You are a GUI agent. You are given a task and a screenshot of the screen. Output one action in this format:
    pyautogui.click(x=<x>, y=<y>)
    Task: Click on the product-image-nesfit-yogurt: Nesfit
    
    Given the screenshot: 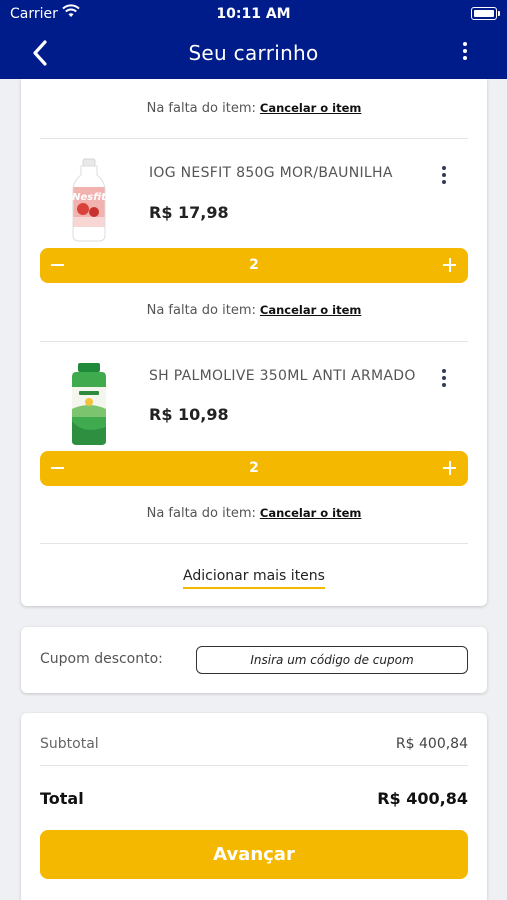 What is the action you would take?
    pyautogui.click(x=89, y=200)
    